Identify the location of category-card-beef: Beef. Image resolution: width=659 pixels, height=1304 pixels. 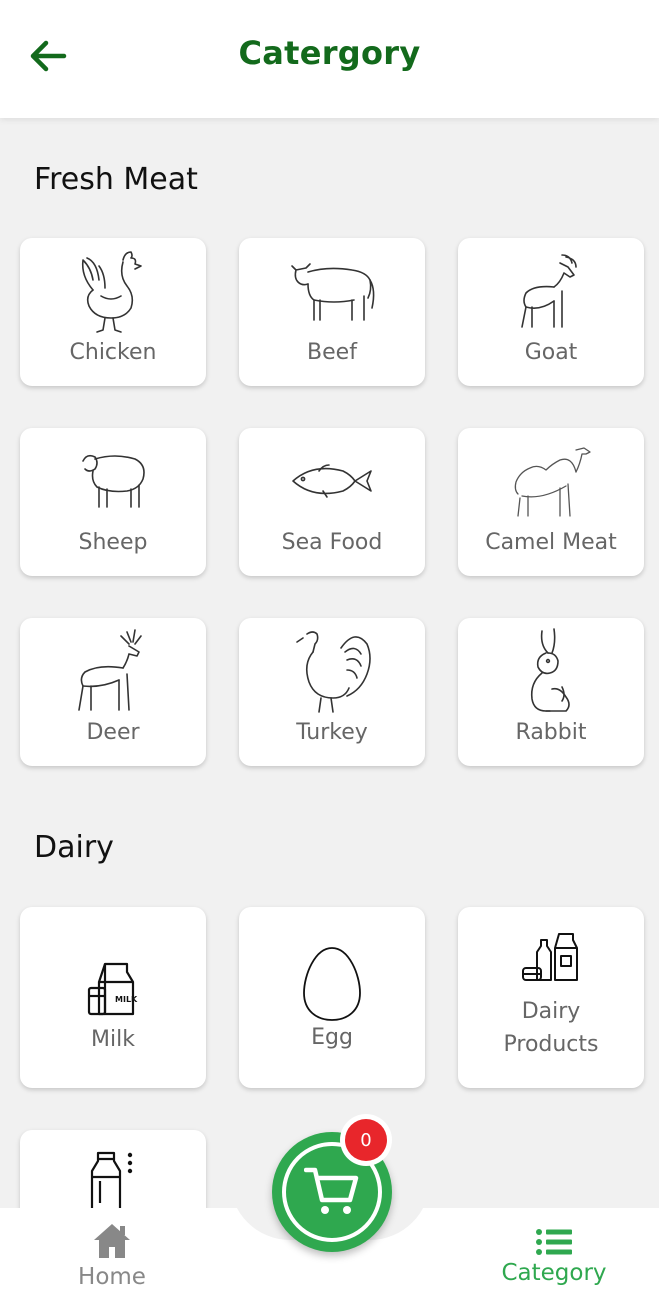
(332, 312).